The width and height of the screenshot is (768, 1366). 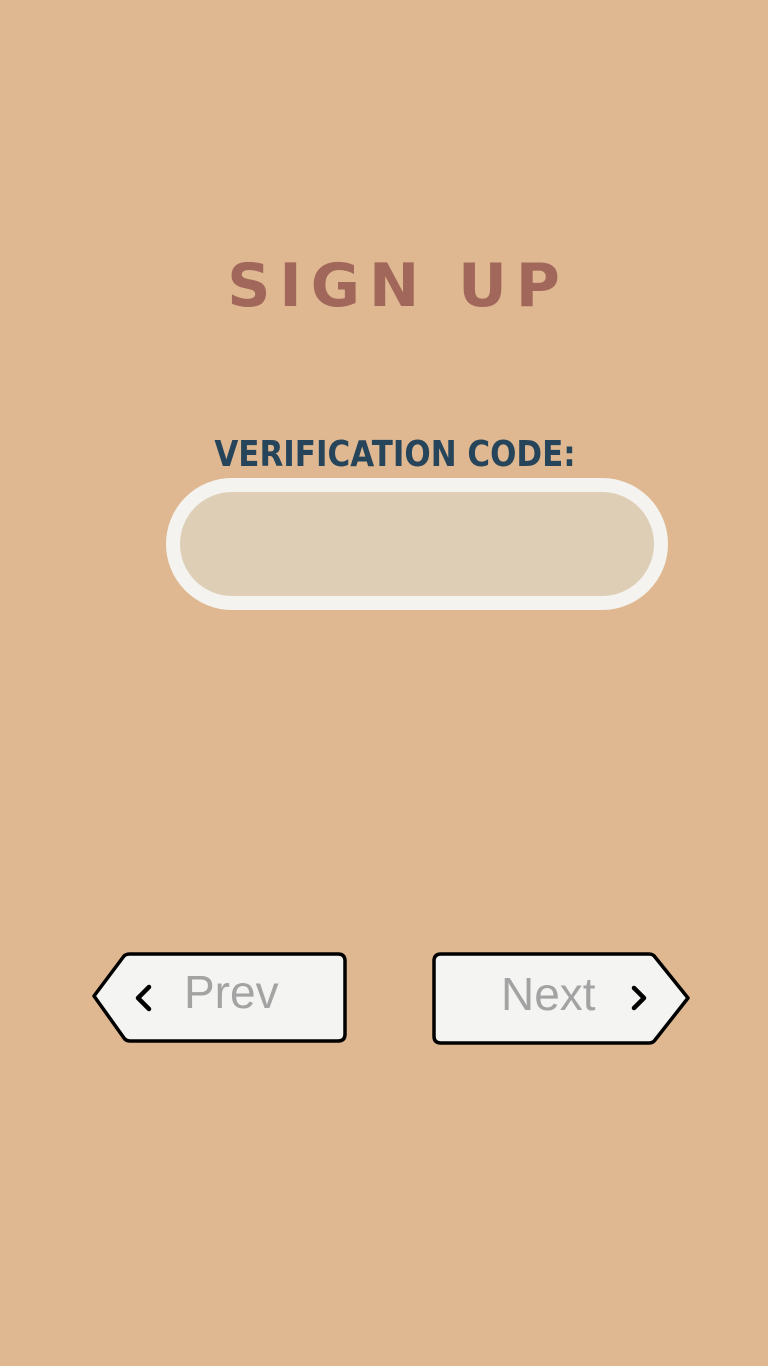 I want to click on next-button: Next, so click(x=562, y=999).